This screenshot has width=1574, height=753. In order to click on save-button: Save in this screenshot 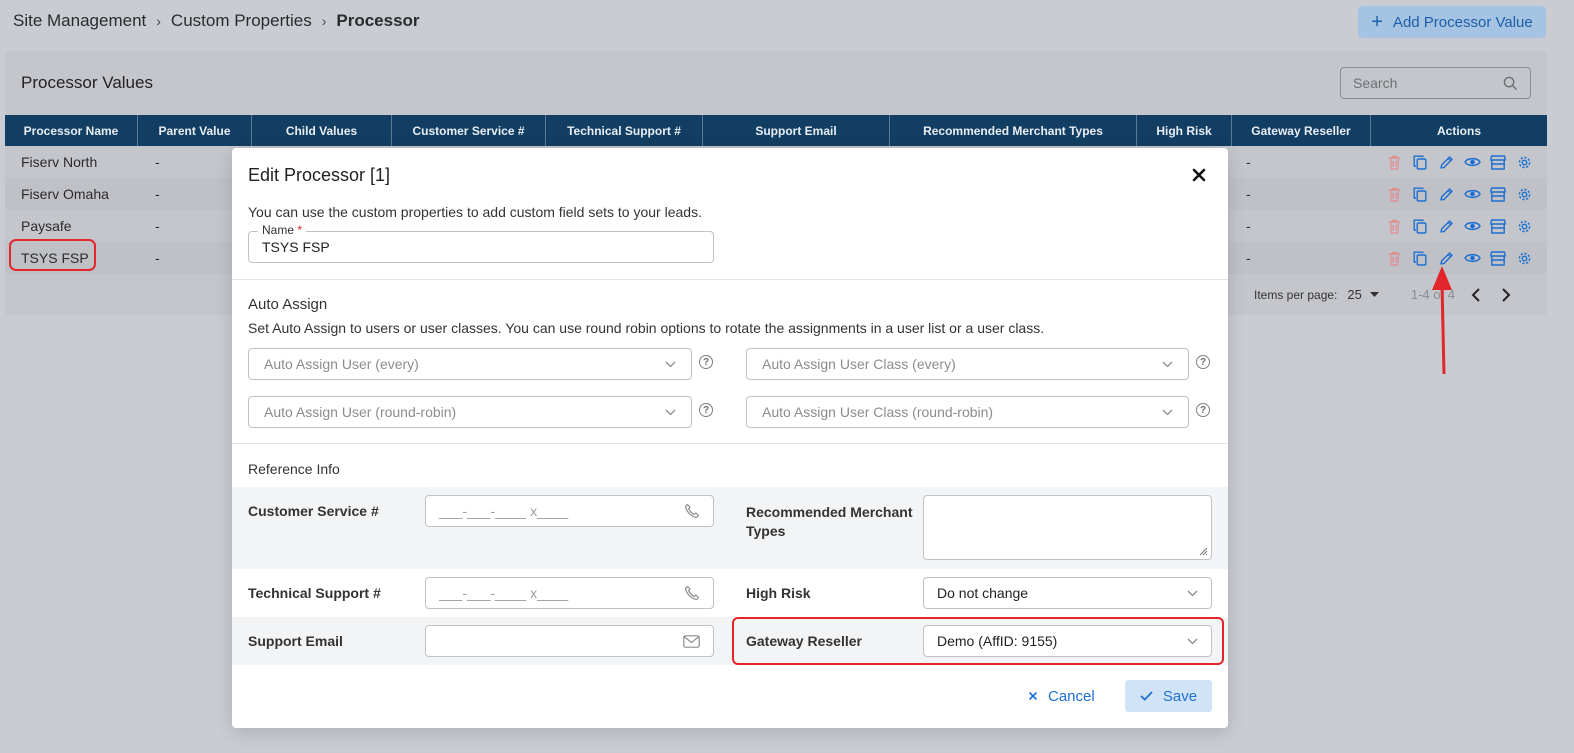, I will do `click(1168, 696)`.